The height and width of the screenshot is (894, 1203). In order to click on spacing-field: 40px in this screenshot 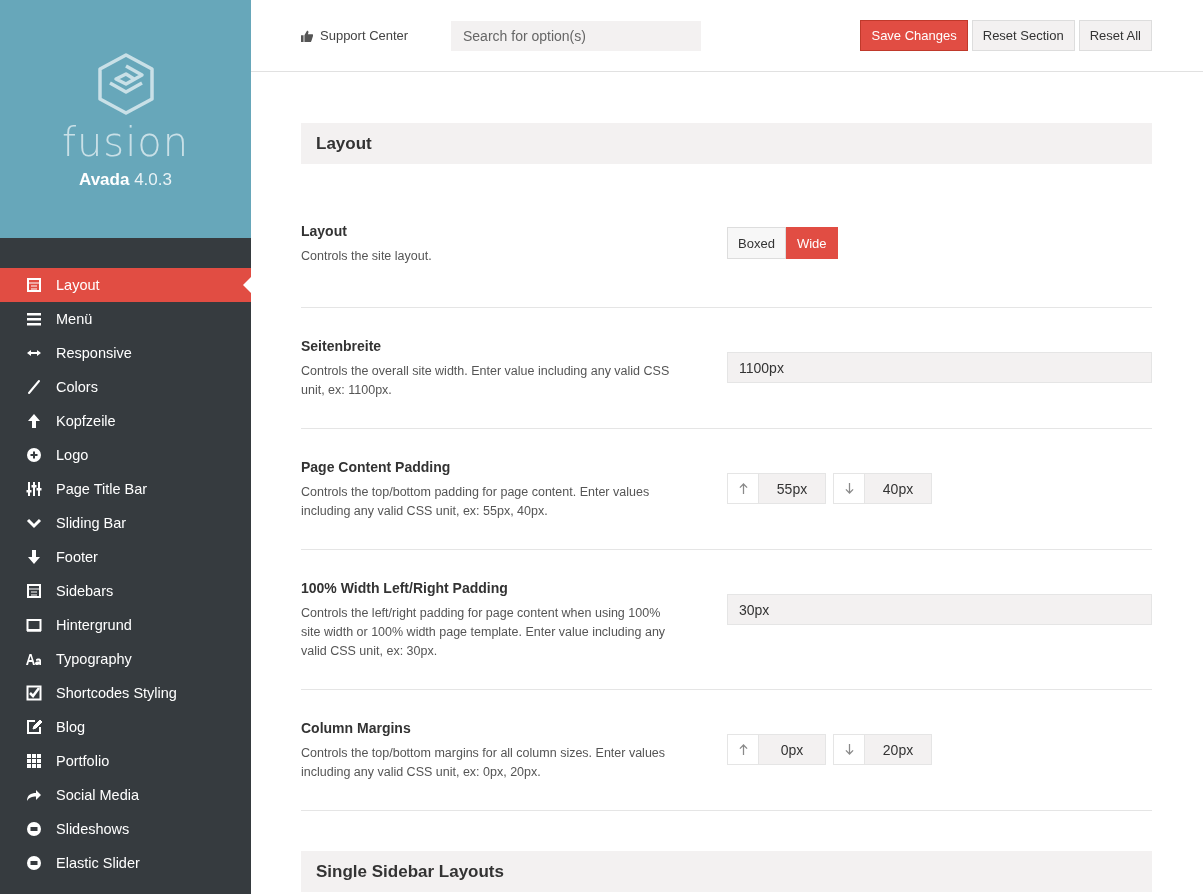, I will do `click(882, 488)`.